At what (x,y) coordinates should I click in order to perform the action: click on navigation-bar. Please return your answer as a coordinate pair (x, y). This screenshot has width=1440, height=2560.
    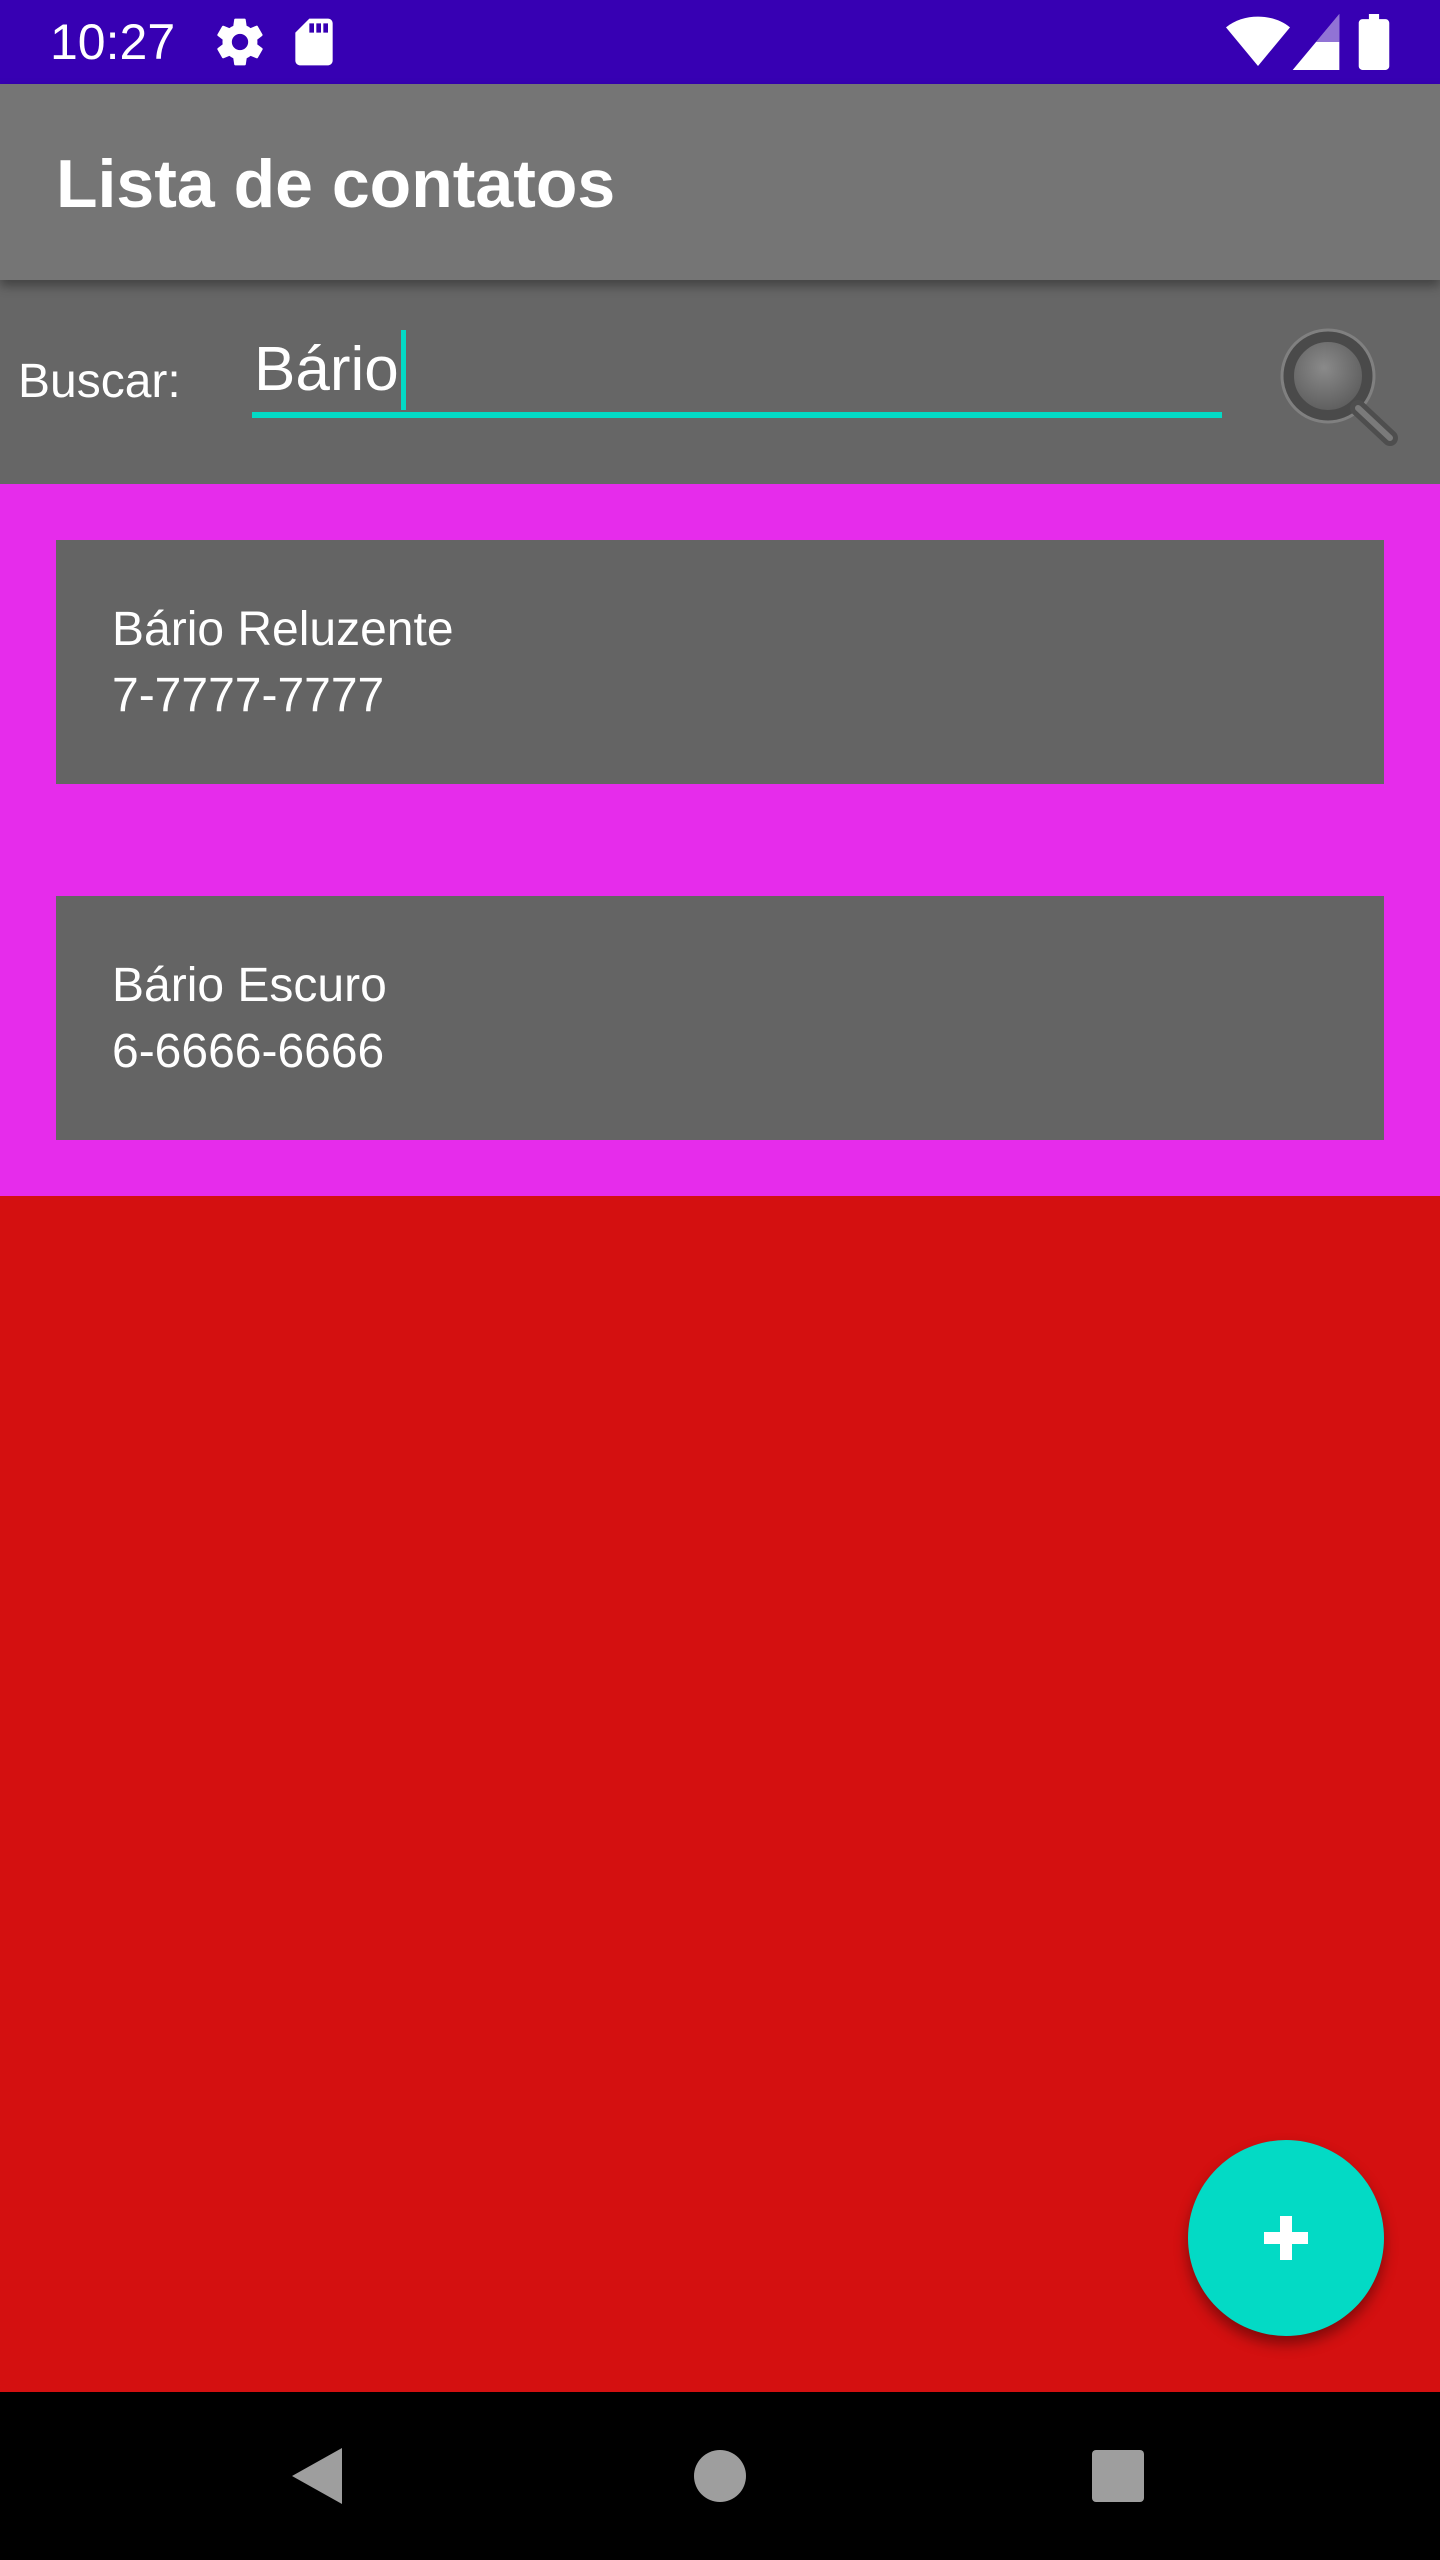
    Looking at the image, I should click on (720, 2476).